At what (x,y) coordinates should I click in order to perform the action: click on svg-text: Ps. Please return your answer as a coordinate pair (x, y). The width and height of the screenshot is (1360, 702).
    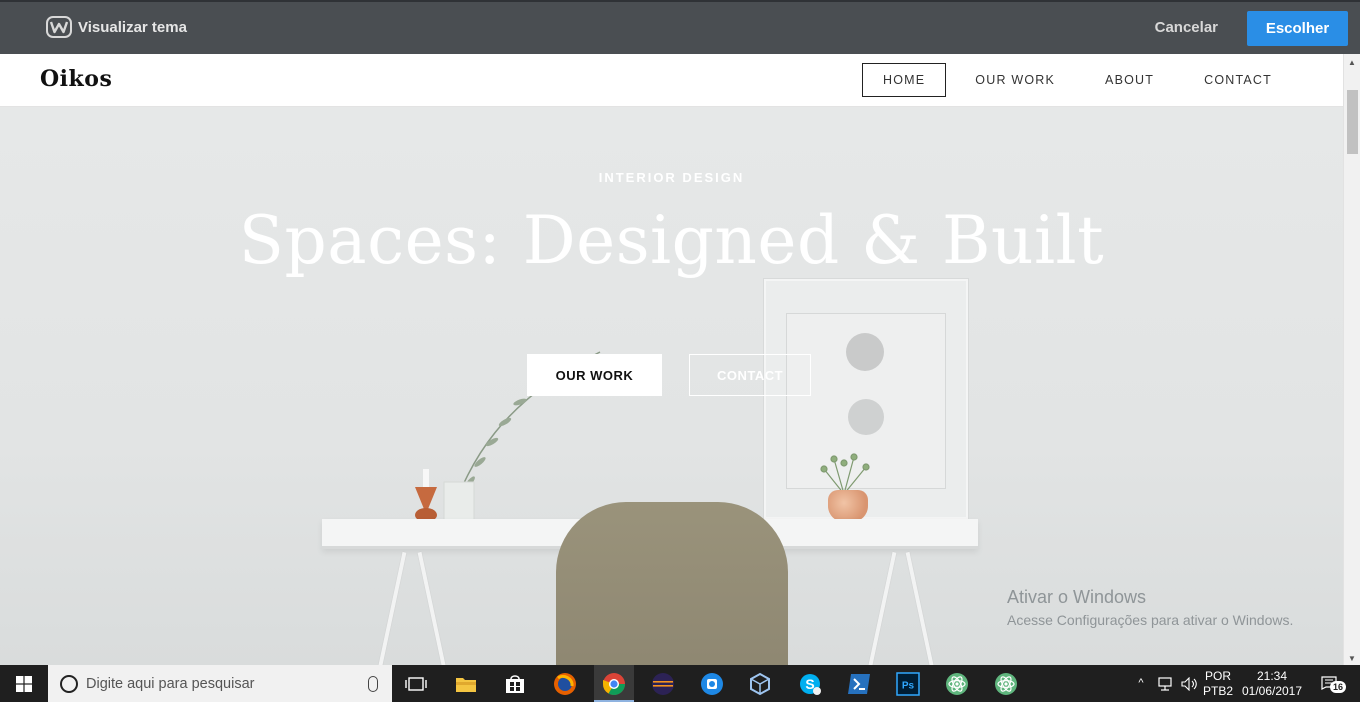
    Looking at the image, I should click on (908, 686).